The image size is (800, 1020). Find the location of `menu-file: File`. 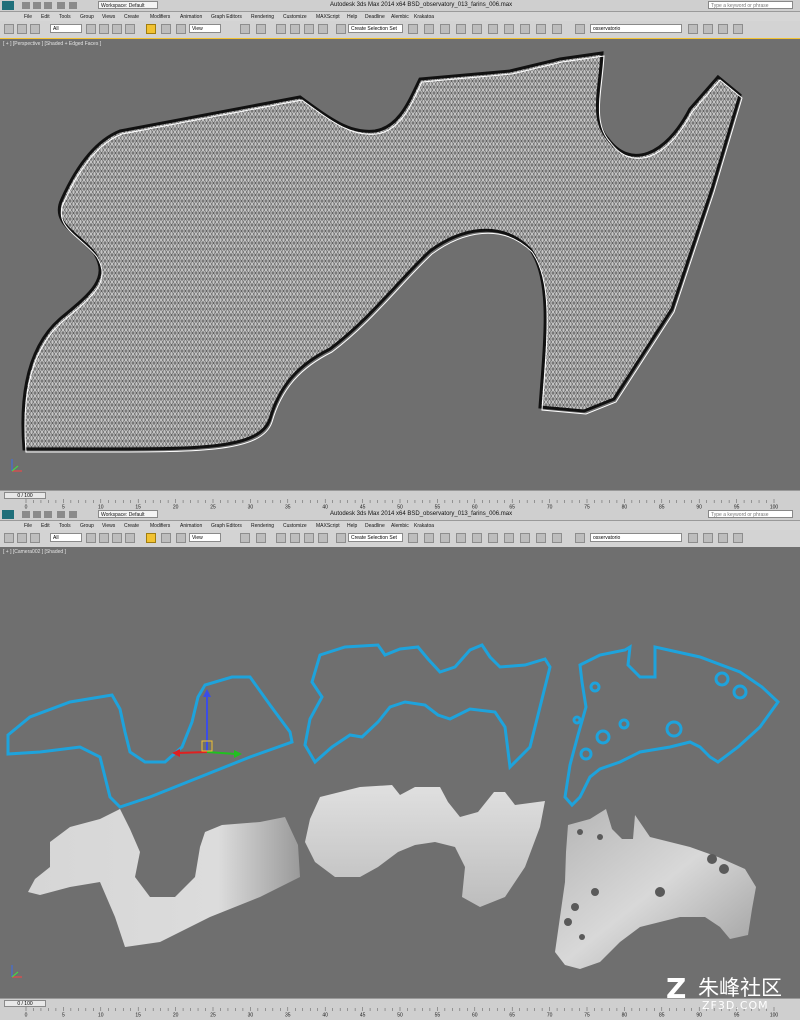

menu-file: File is located at coordinates (28, 526).